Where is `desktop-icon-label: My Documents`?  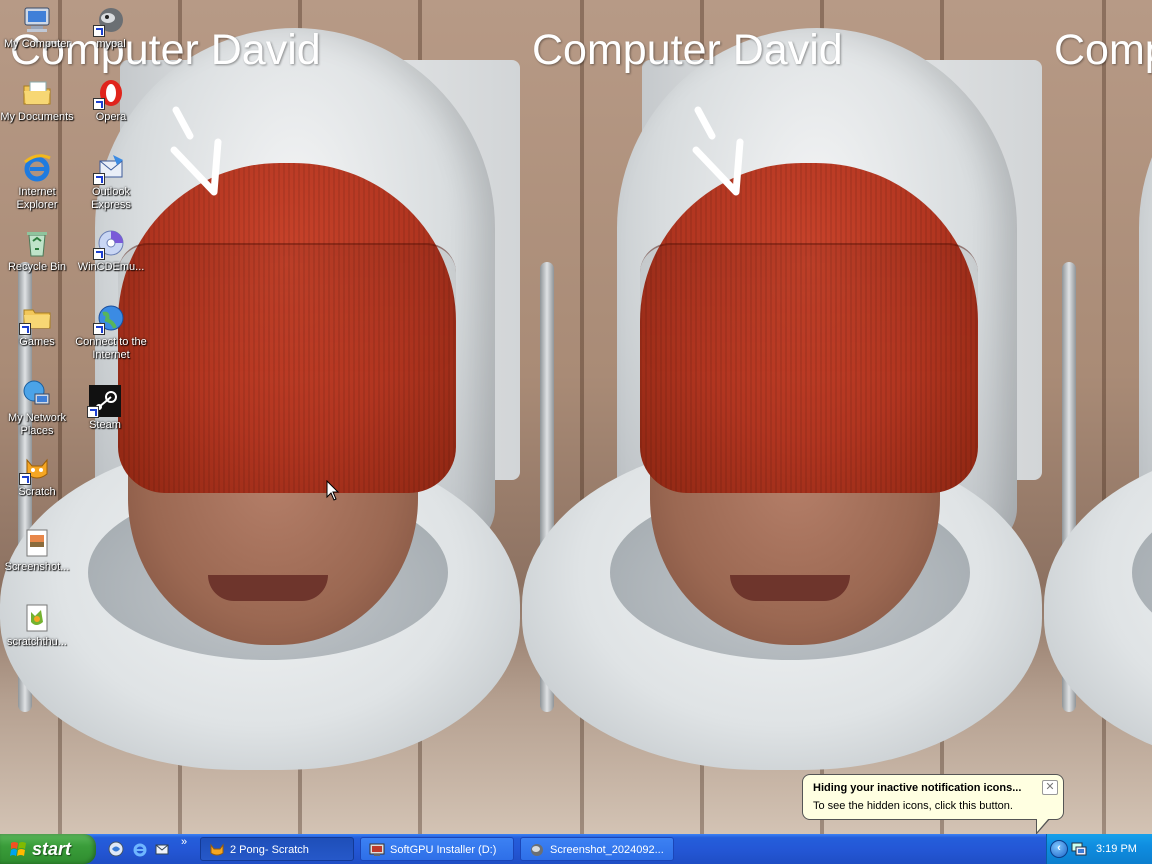
desktop-icon-label: My Documents is located at coordinates (37, 117).